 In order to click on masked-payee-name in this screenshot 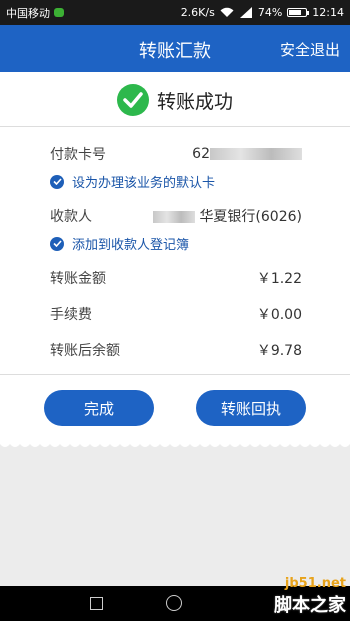, I will do `click(173, 217)`.